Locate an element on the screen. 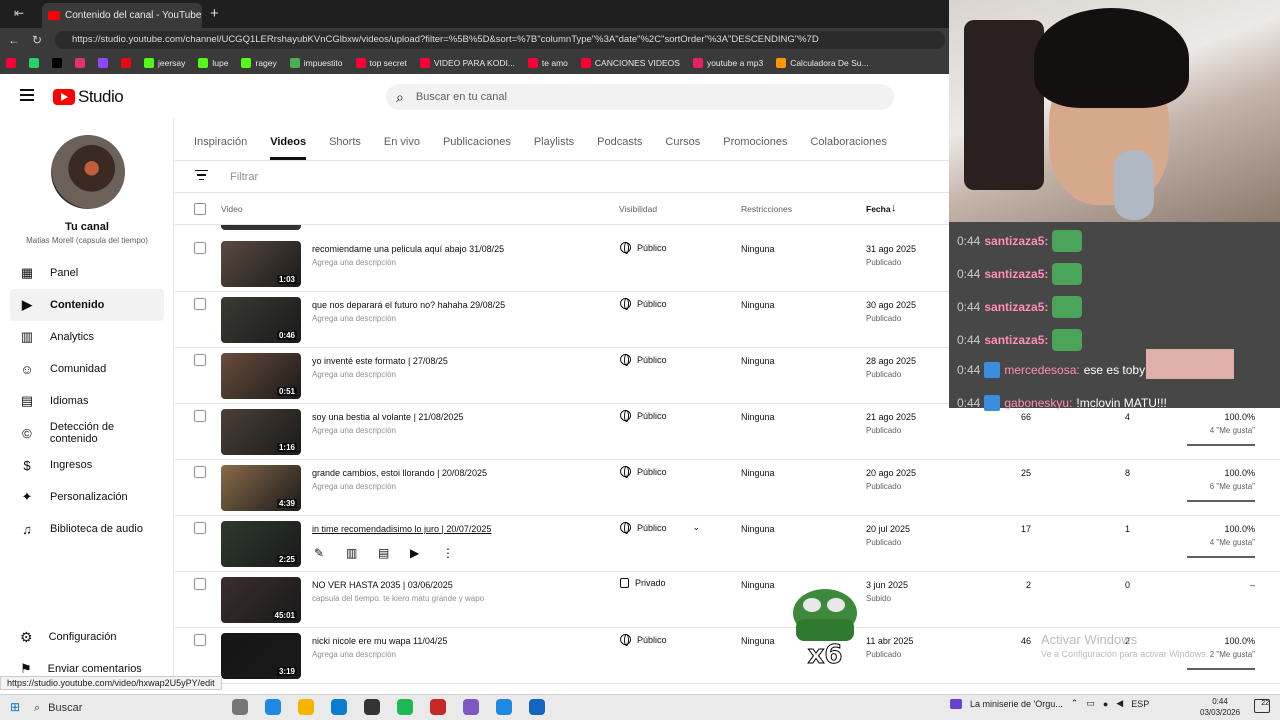 This screenshot has width=1280, height=720. video-thumbnail: 0:51 is located at coordinates (261, 376).